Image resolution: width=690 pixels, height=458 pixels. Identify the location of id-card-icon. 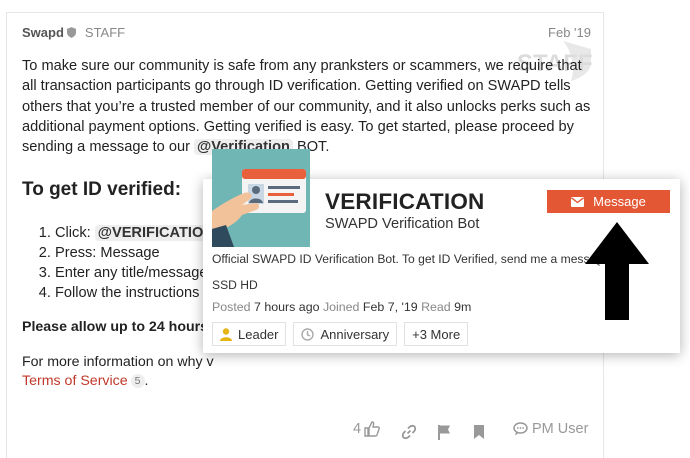
(261, 198).